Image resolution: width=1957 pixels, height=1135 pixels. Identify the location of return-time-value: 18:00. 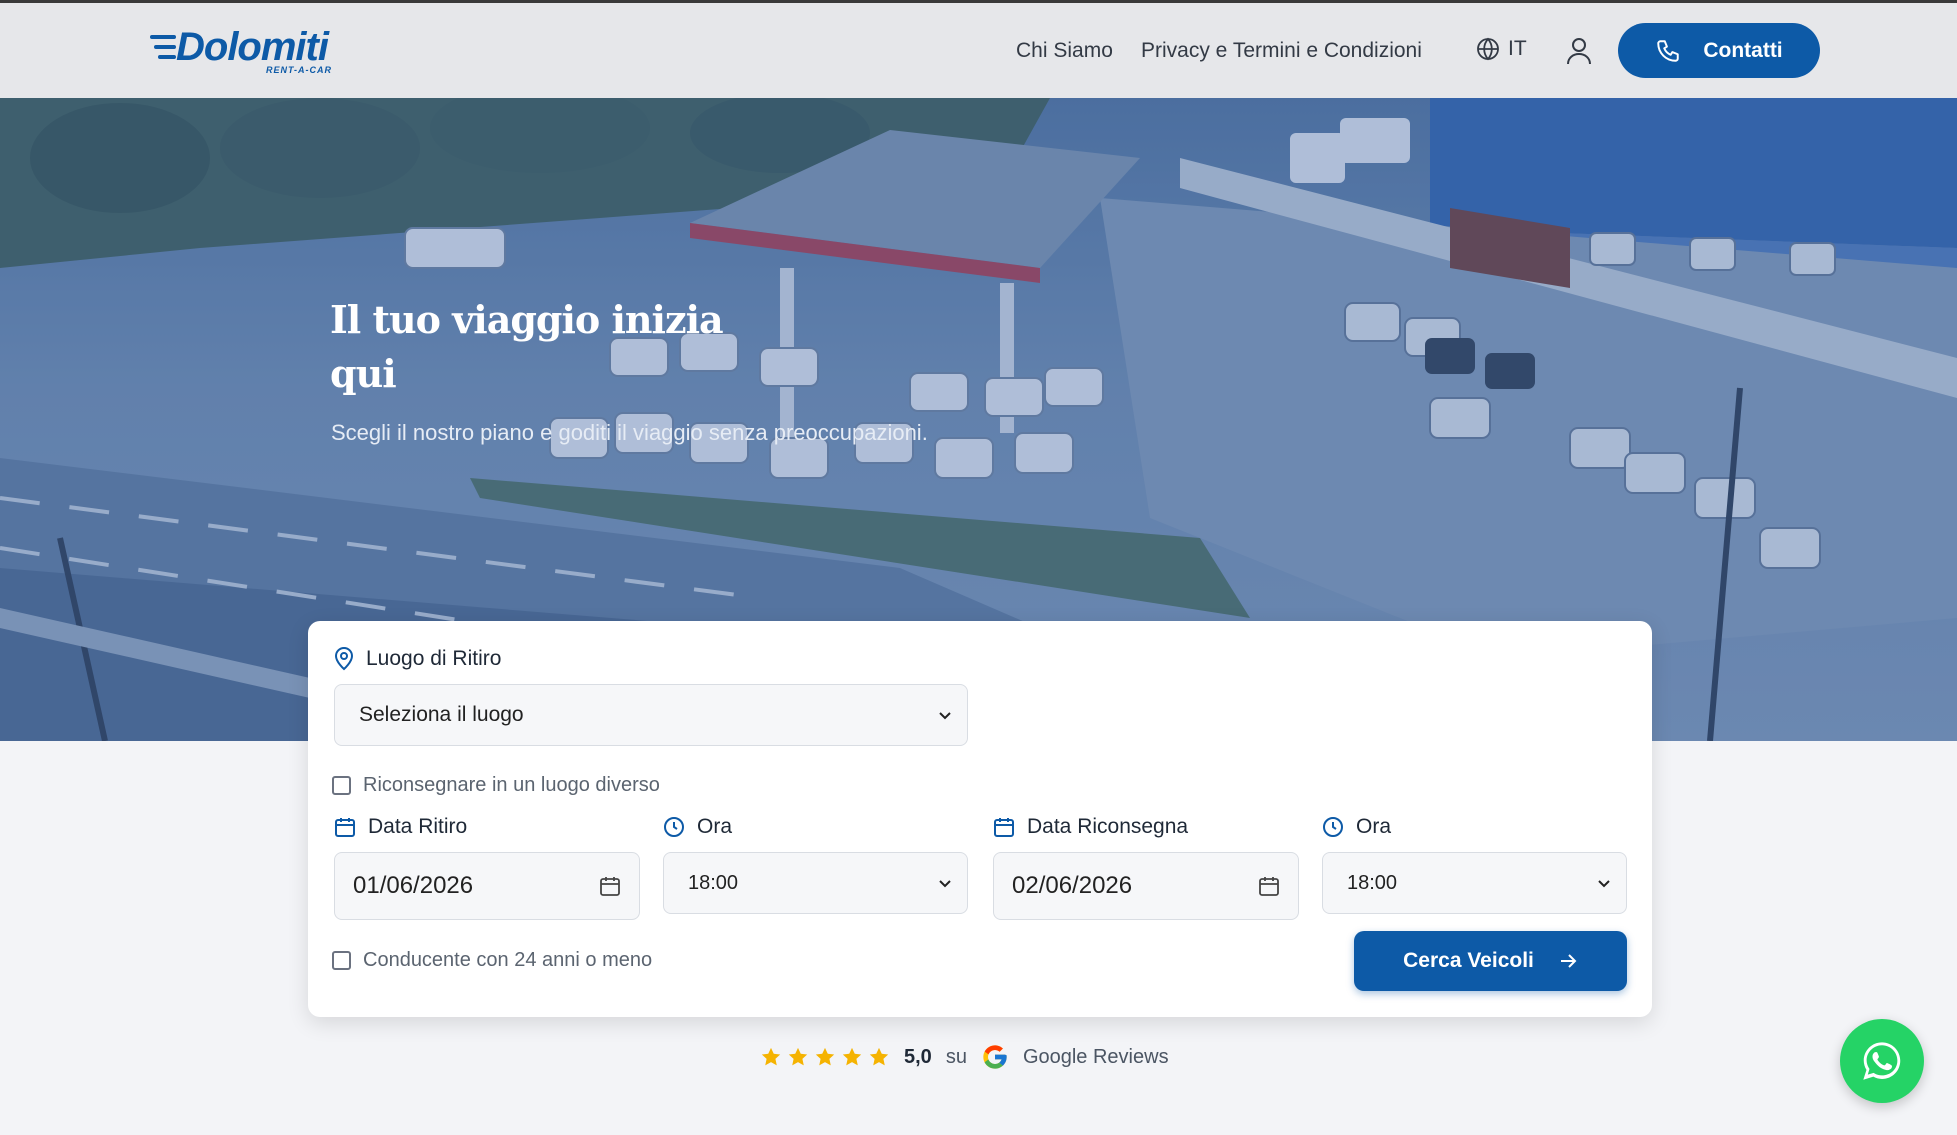
(1372, 882).